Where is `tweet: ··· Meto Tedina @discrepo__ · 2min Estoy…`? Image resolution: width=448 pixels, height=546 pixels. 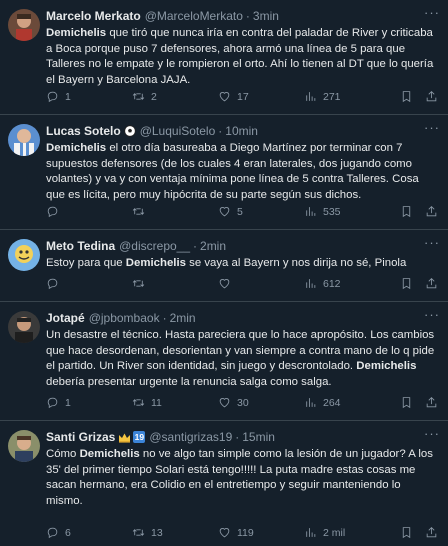 tweet: ··· Meto Tedina @discrepo__ · 2min Estoy… is located at coordinates (224, 266).